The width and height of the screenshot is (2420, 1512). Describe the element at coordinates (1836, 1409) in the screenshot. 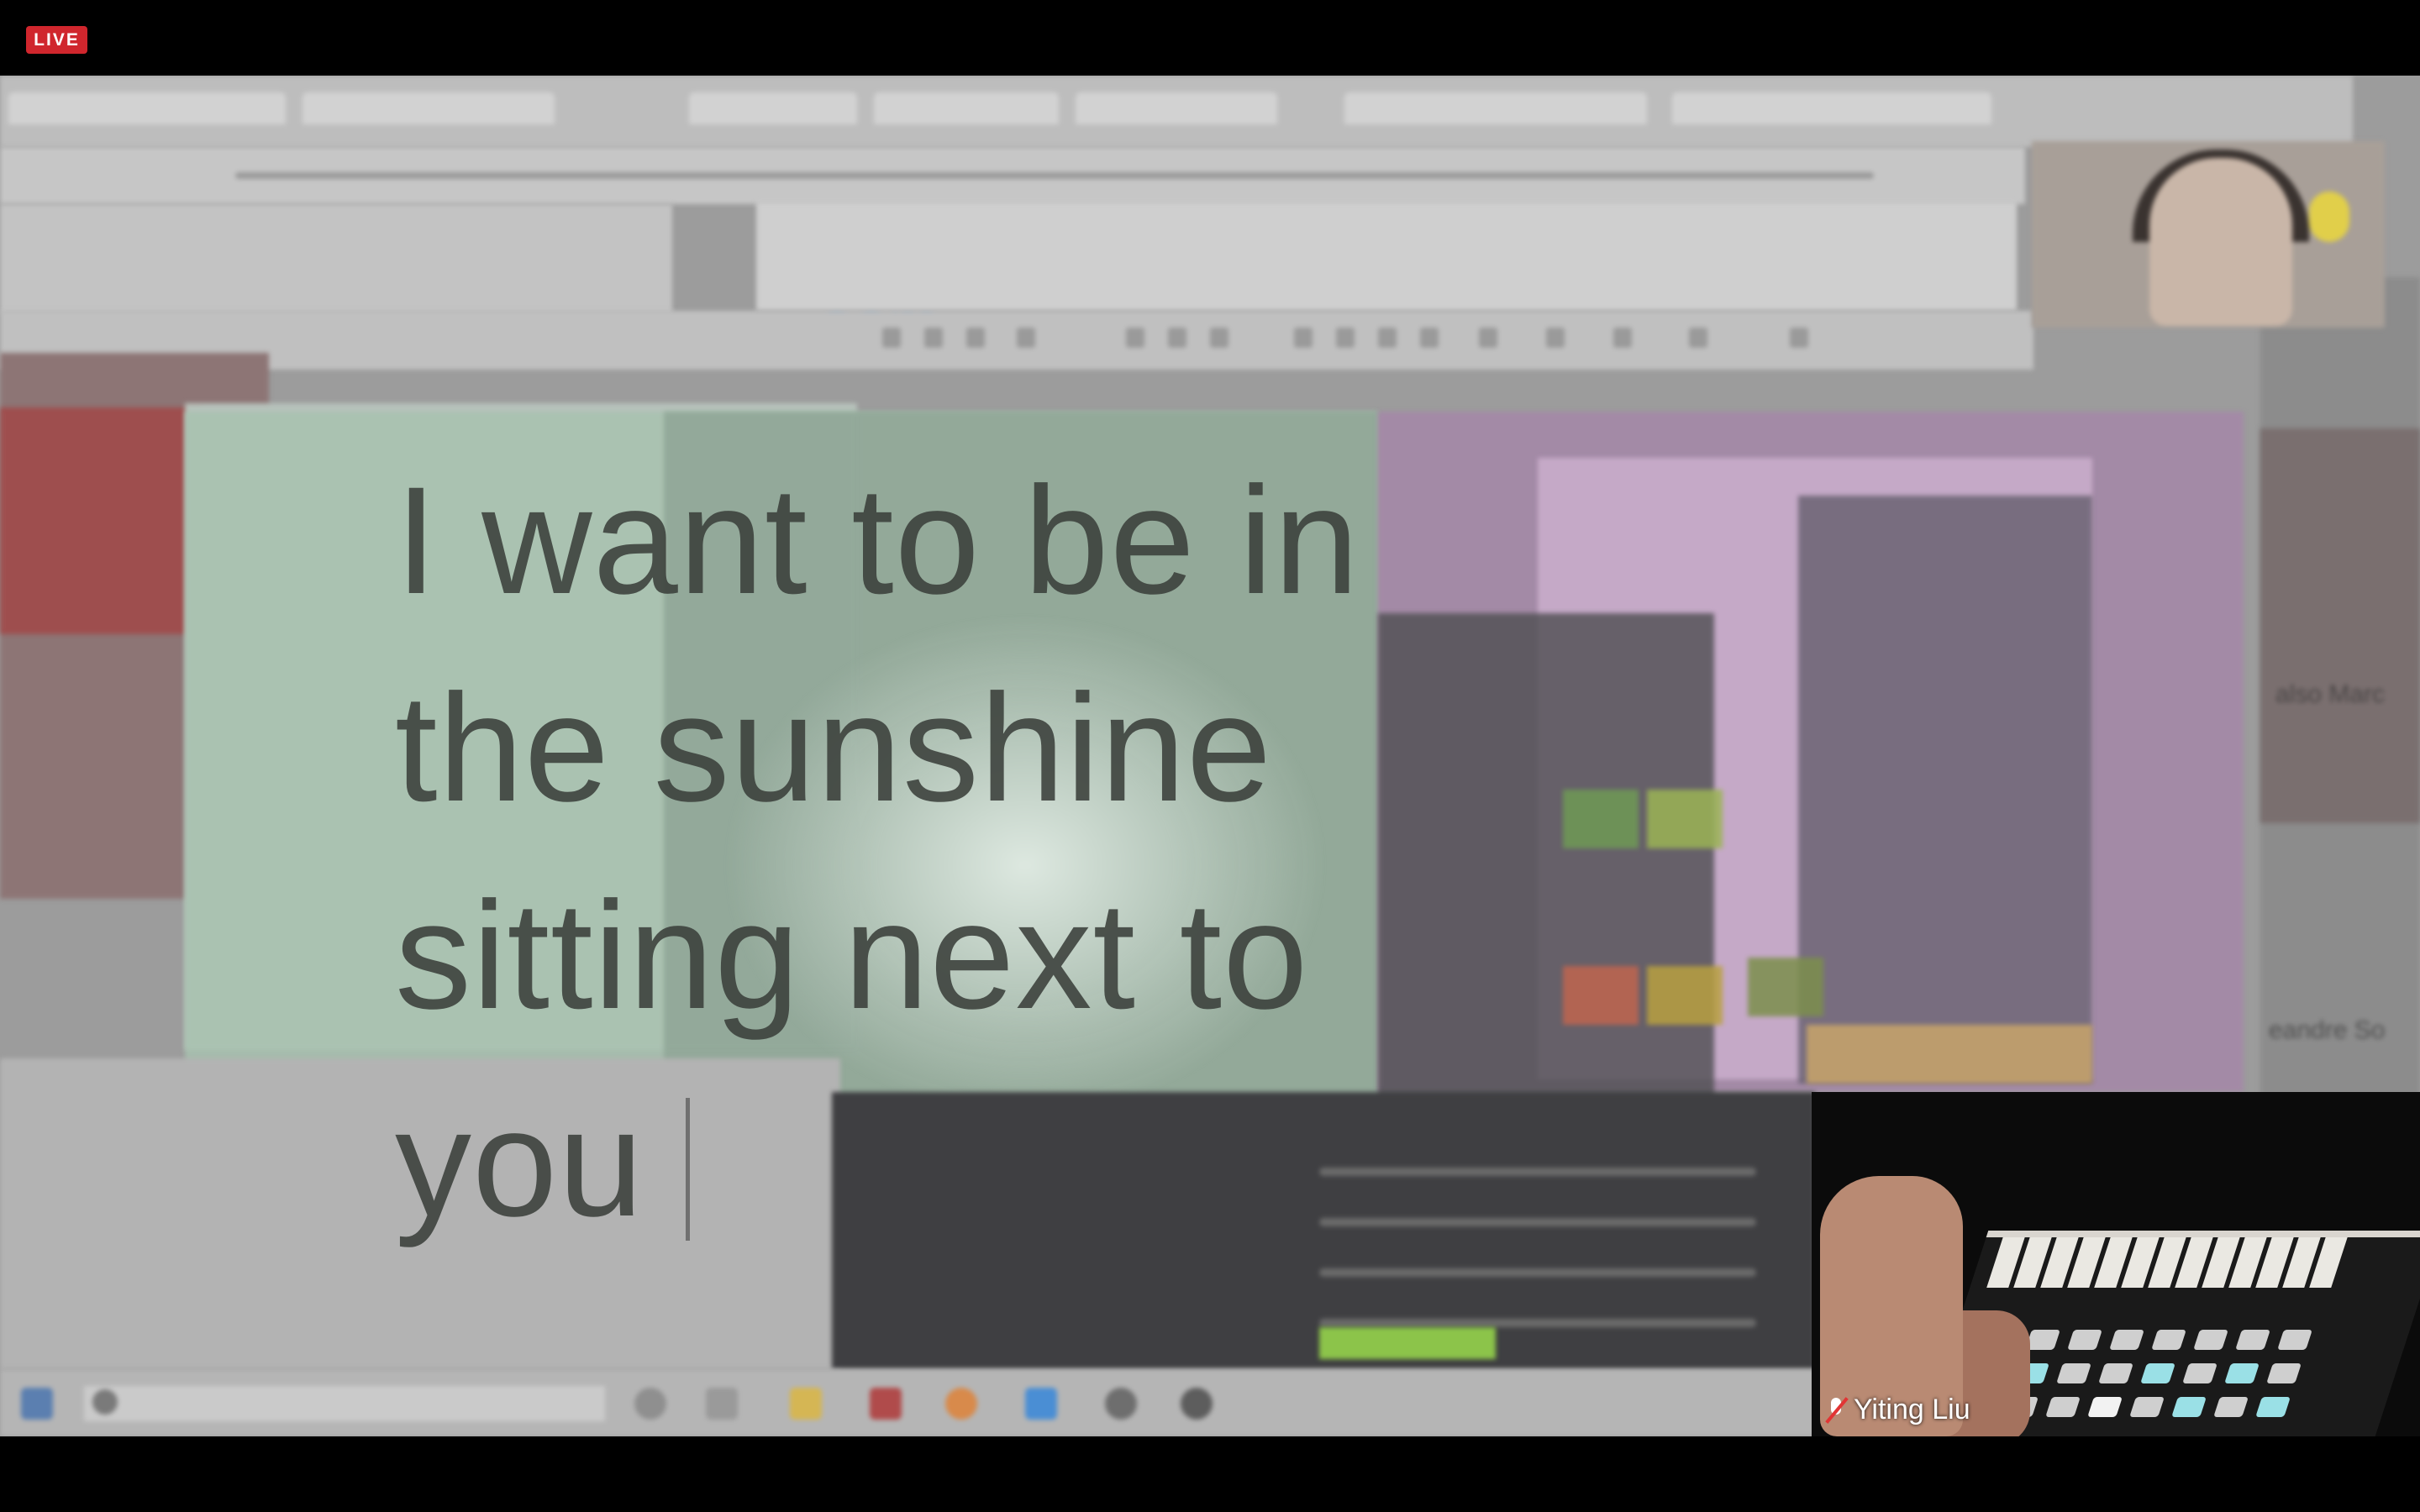

I see `mic-muted-icon` at that location.